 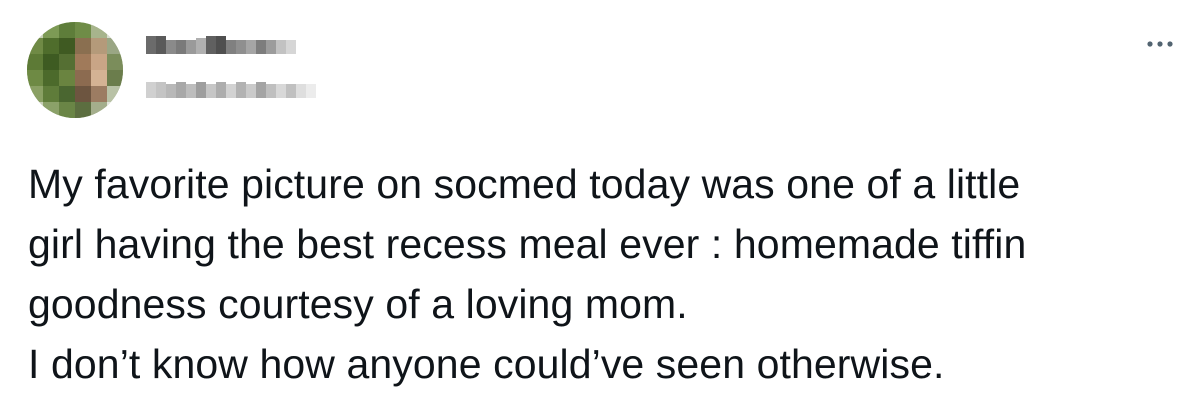 I want to click on author-name-blur, so click(x=221, y=45).